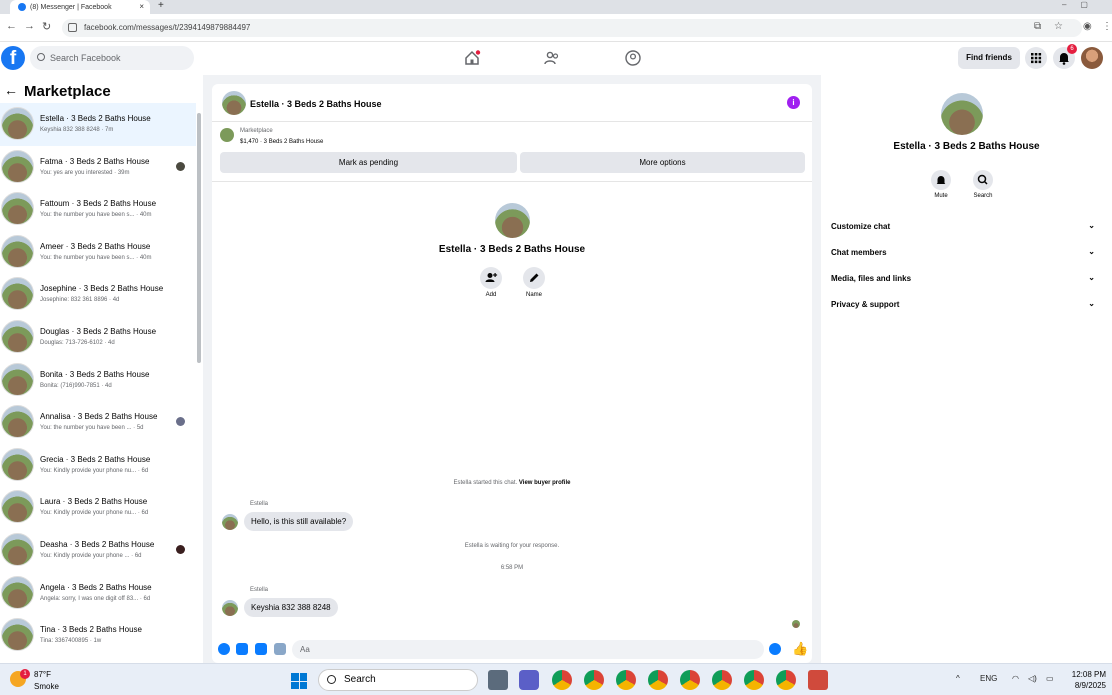 Image resolution: width=1112 pixels, height=695 pixels. What do you see at coordinates (95, 246) in the screenshot?
I see `conversation-name: Ameer · 3 Beds 2 Baths House` at bounding box center [95, 246].